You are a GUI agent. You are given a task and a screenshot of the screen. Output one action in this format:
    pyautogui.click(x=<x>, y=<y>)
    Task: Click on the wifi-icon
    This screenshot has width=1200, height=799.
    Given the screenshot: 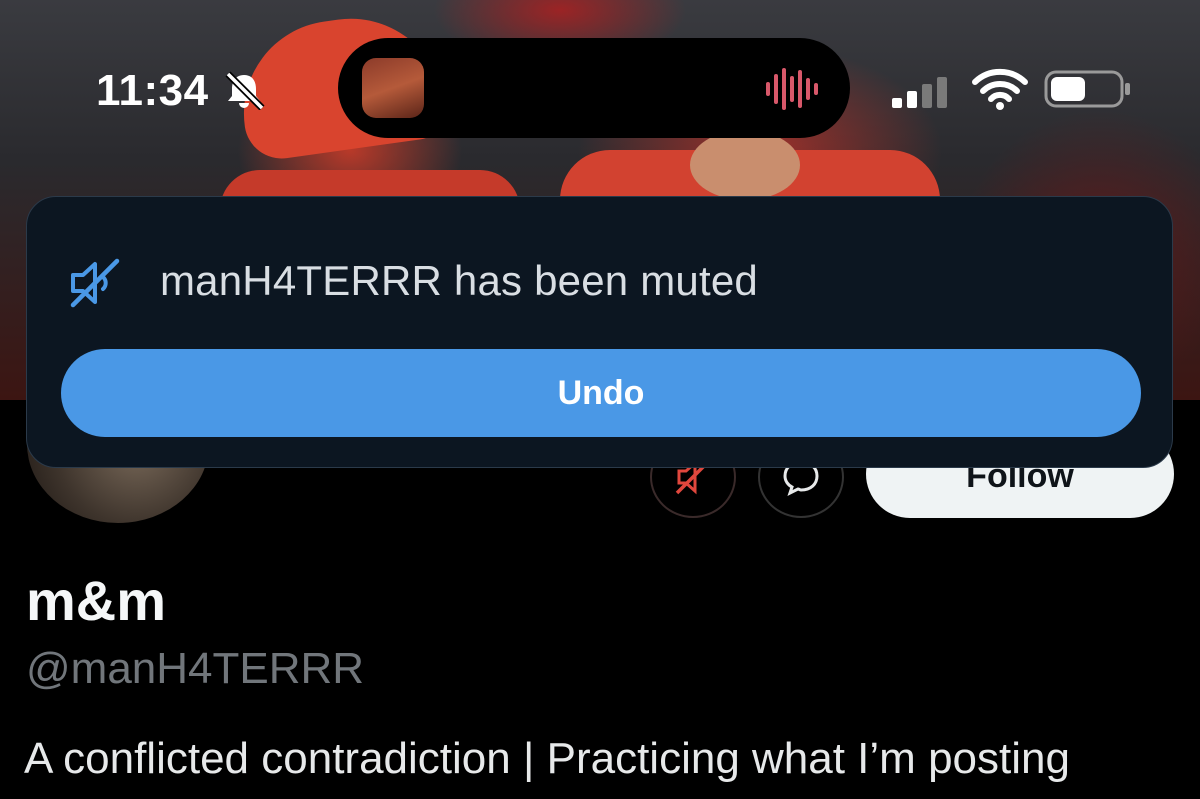 What is the action you would take?
    pyautogui.click(x=1000, y=89)
    